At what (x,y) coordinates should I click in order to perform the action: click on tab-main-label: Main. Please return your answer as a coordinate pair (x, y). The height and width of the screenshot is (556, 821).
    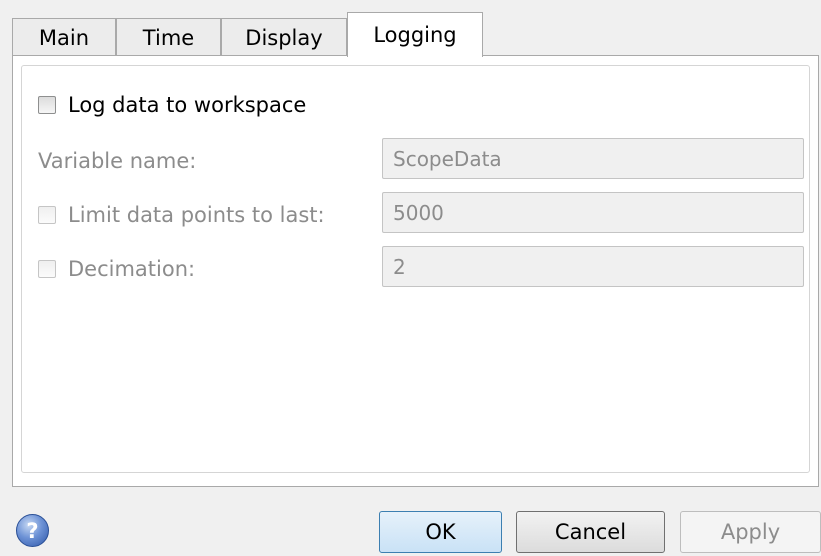
    Looking at the image, I should click on (64, 37).